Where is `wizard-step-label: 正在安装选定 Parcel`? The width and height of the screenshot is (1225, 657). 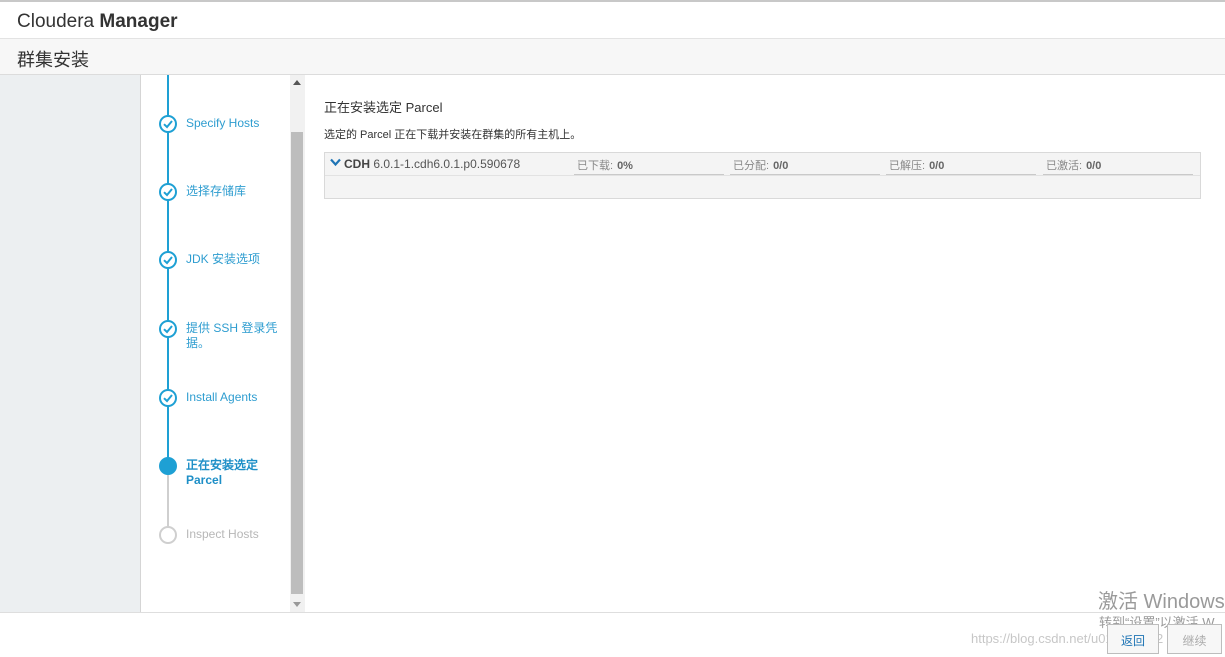
wizard-step-label: 正在安装选定 Parcel is located at coordinates (222, 472).